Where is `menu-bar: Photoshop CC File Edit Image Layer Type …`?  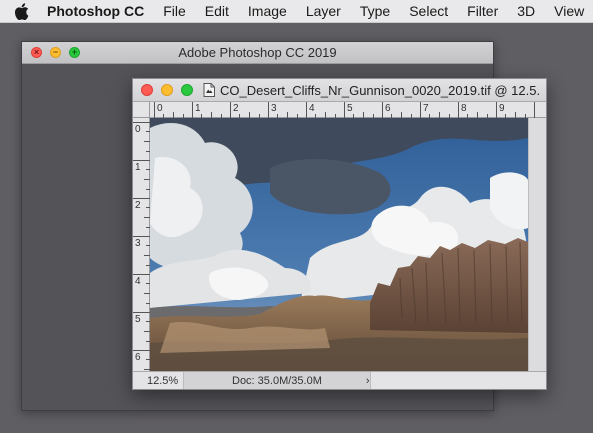 menu-bar: Photoshop CC File Edit Image Layer Type … is located at coordinates (296, 11).